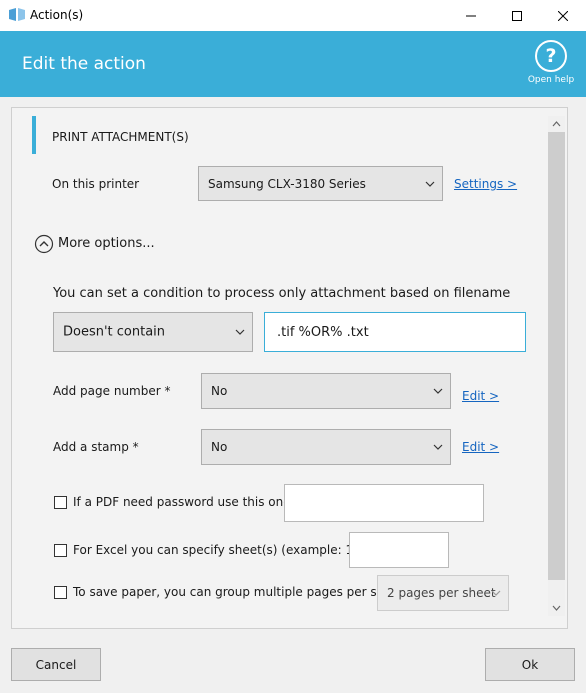  Describe the element at coordinates (287, 183) in the screenshot. I see `printer-select-value: Samsung CLX-3180 Series` at that location.